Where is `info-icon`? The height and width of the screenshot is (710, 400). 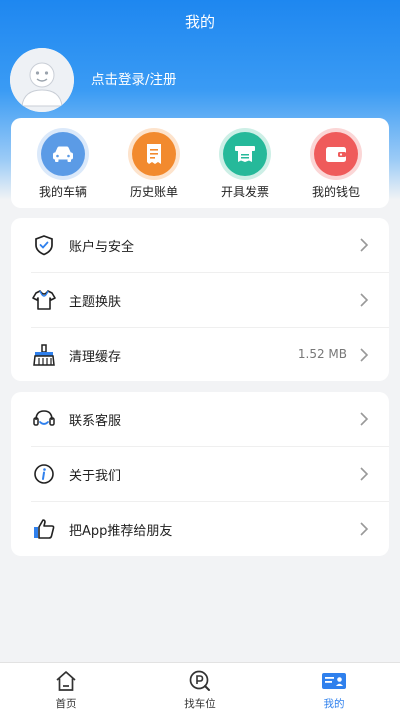 info-icon is located at coordinates (44, 474).